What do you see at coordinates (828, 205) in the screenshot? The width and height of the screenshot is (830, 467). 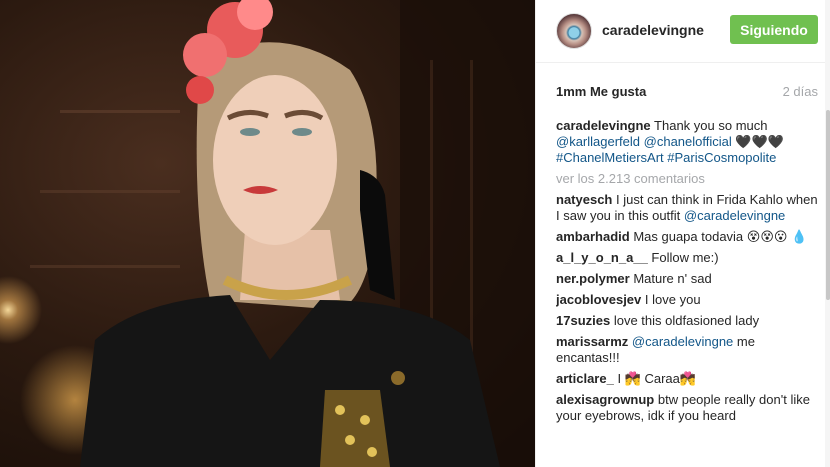 I see `comments-scrollbar-thumb` at bounding box center [828, 205].